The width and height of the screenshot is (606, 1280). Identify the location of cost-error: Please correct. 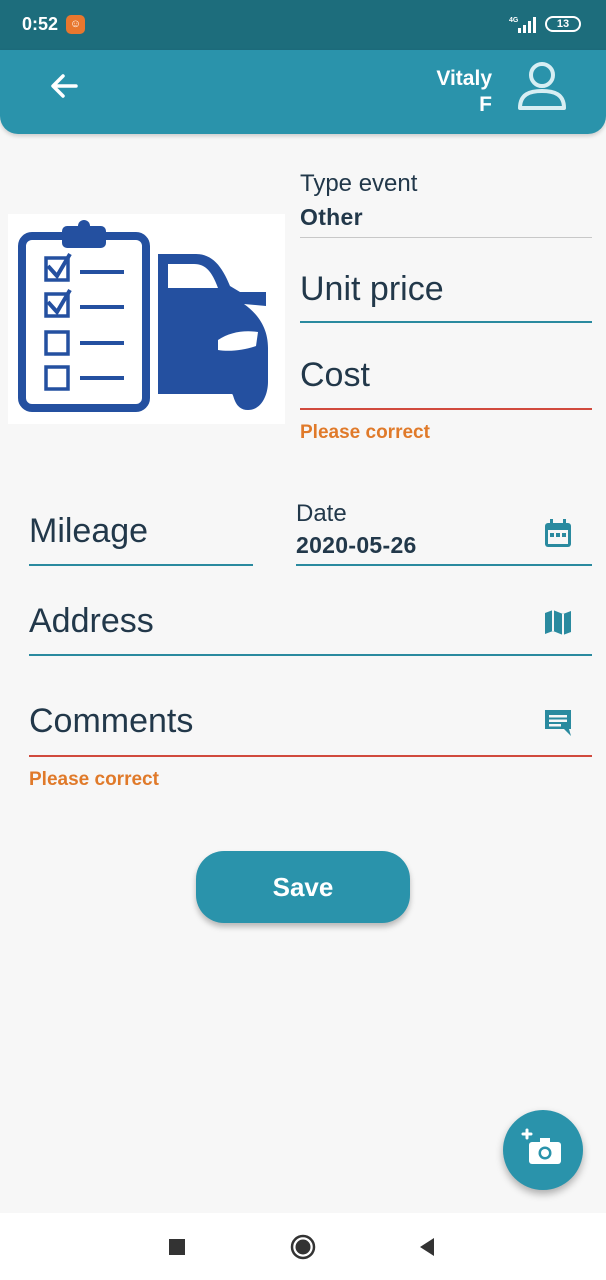
(365, 432).